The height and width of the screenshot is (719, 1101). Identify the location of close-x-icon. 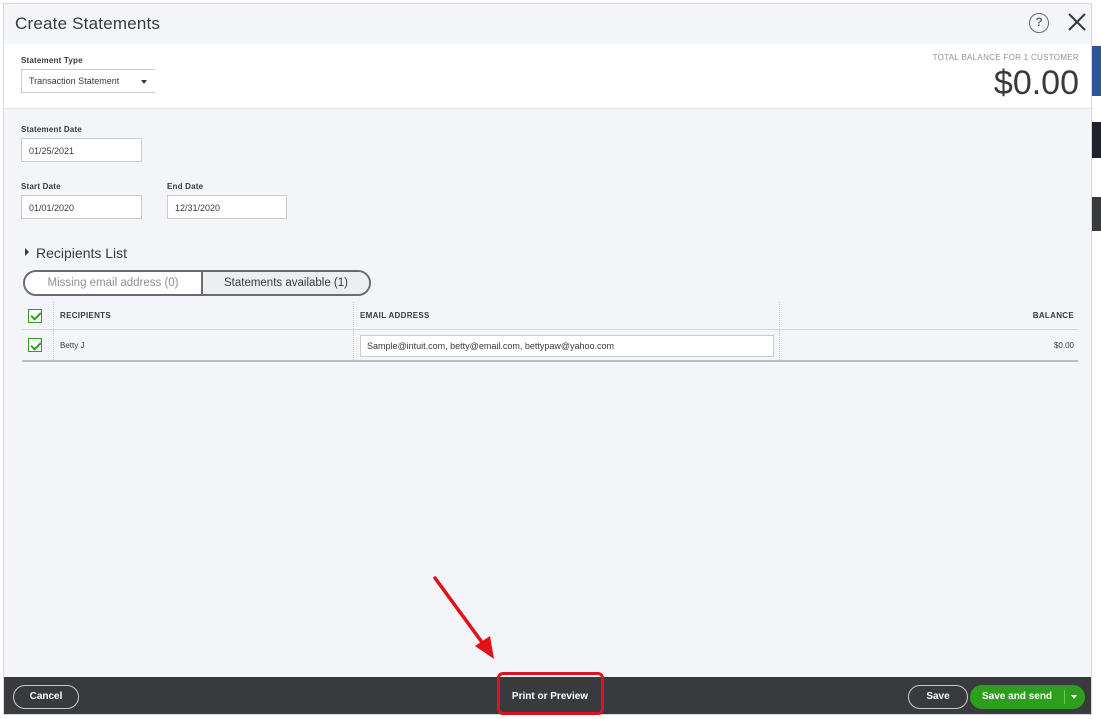
(1077, 22).